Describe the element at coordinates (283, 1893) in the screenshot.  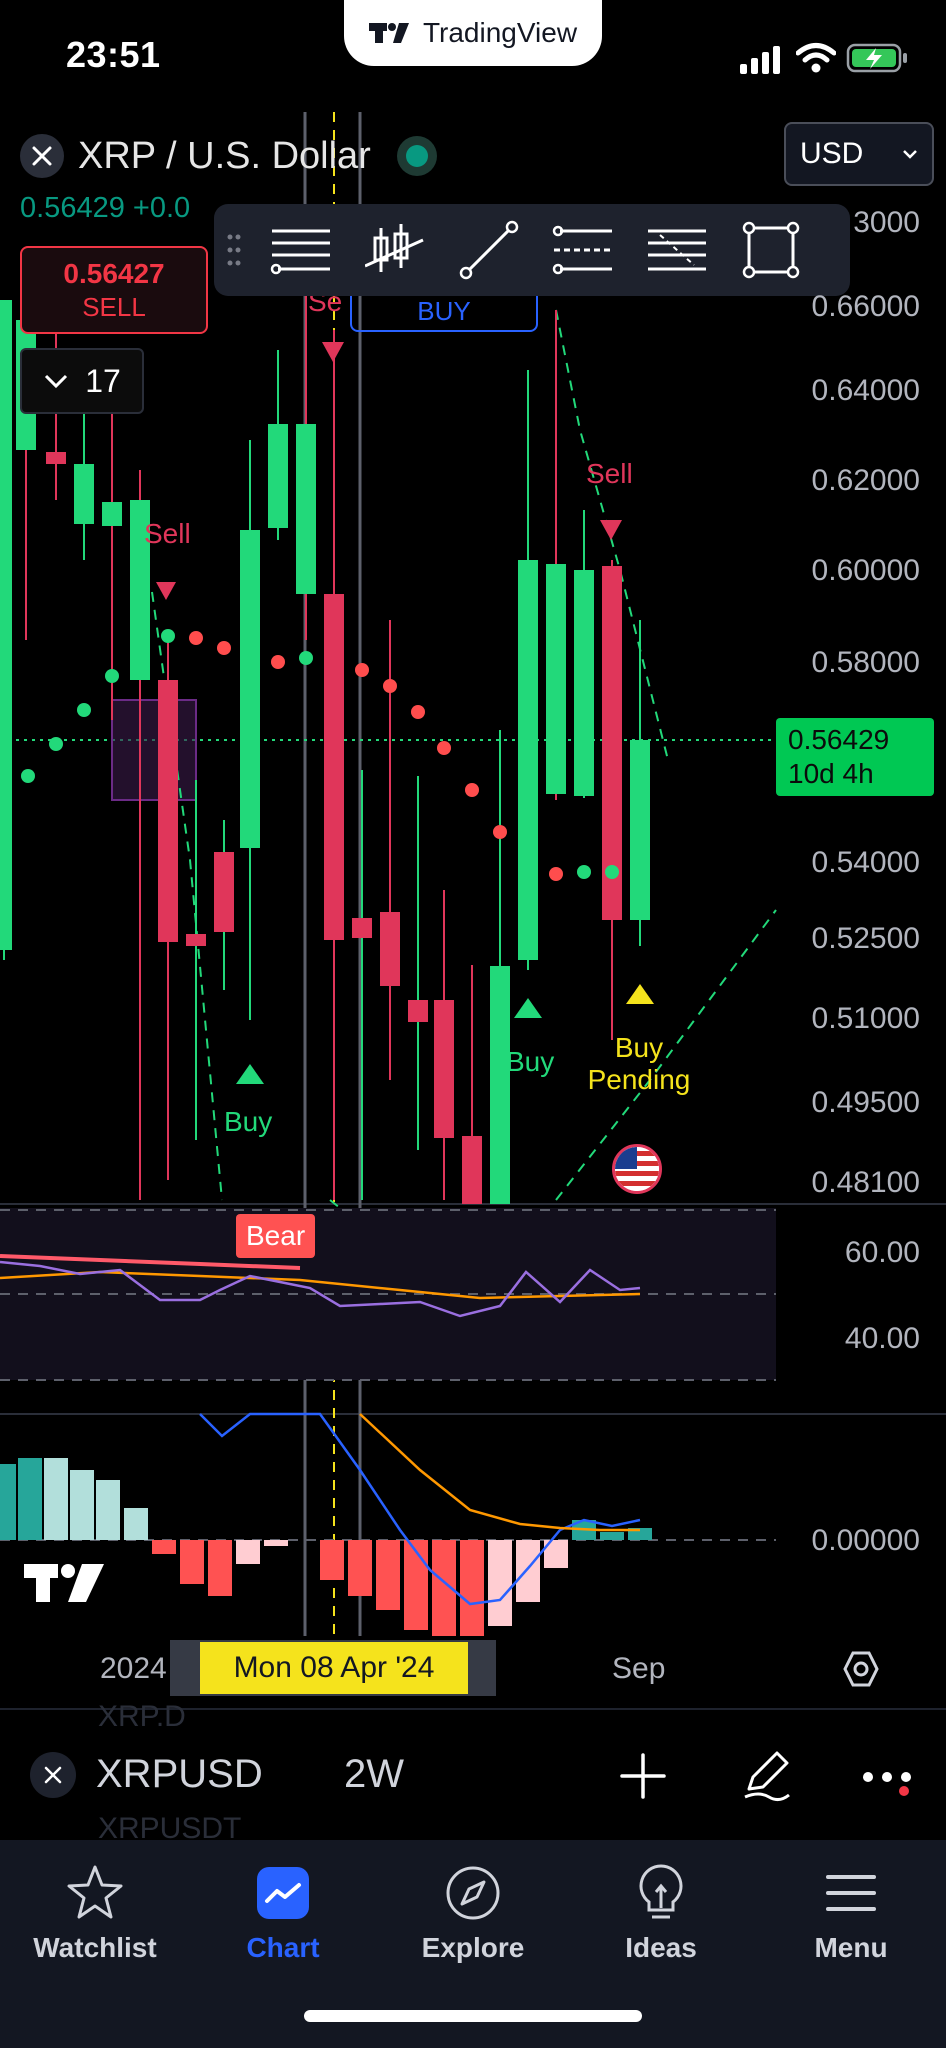
I see `chart-icon` at that location.